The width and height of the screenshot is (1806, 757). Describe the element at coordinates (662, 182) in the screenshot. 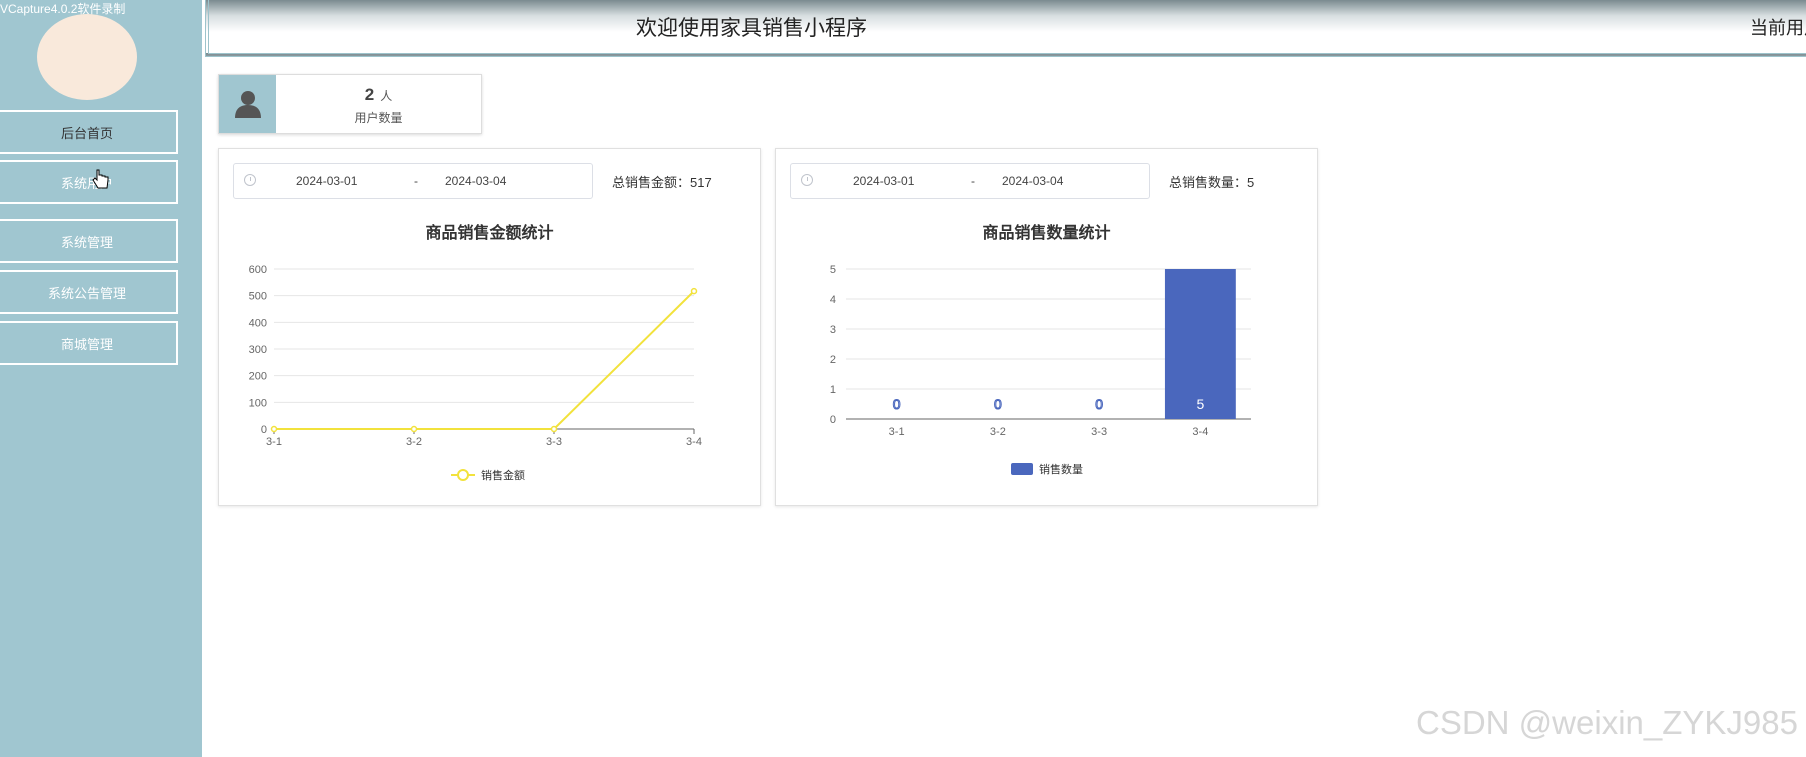

I see `total-sales-amount: 总销售金额：517` at that location.